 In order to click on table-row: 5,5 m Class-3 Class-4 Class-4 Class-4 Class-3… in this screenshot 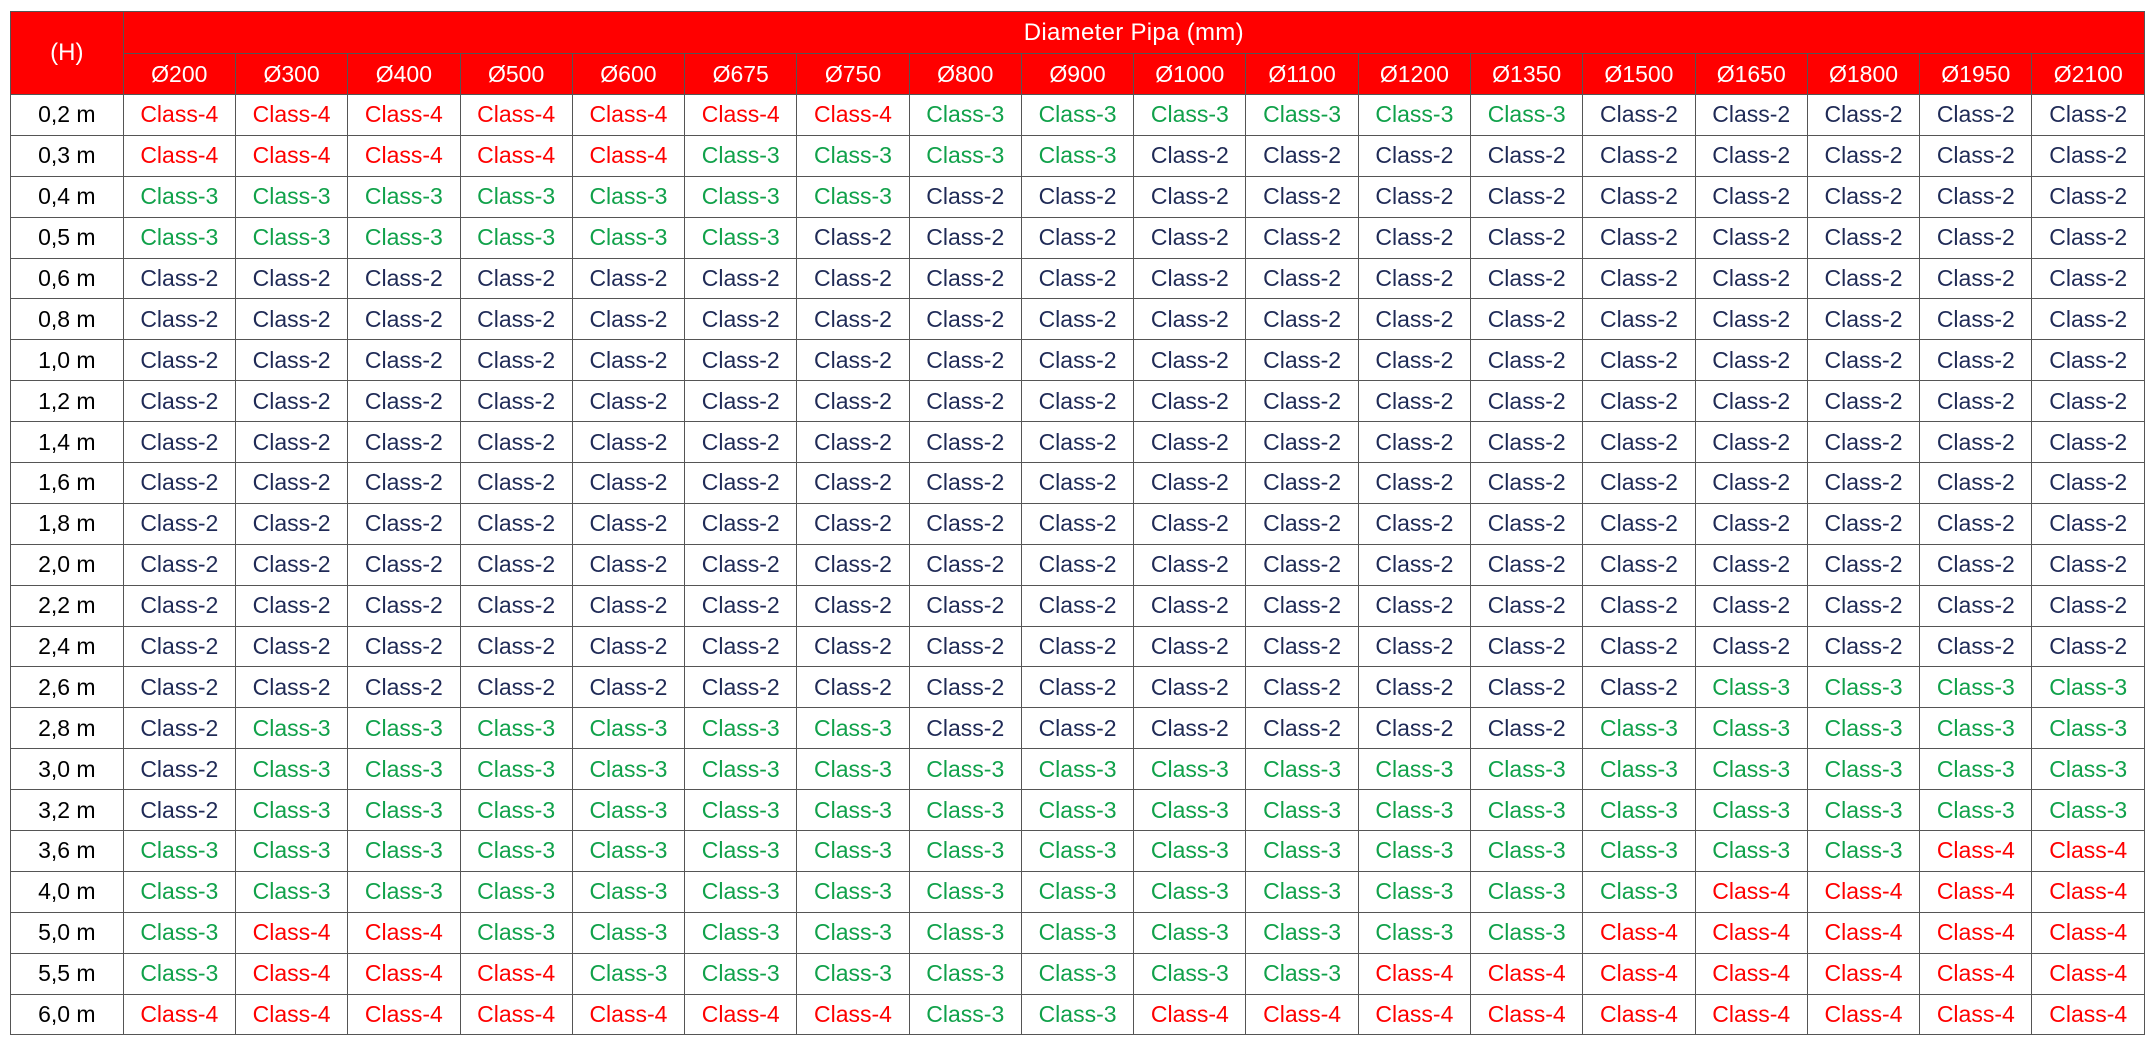, I will do `click(1077, 973)`.